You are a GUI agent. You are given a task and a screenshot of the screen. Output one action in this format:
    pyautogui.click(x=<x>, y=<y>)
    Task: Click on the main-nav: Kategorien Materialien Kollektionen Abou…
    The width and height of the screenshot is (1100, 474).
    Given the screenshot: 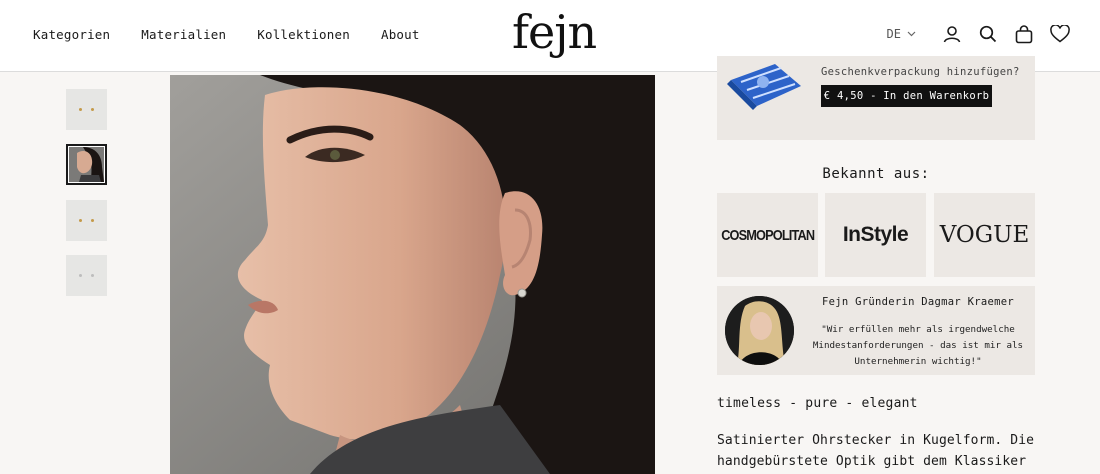 What is the action you would take?
    pyautogui.click(x=226, y=34)
    